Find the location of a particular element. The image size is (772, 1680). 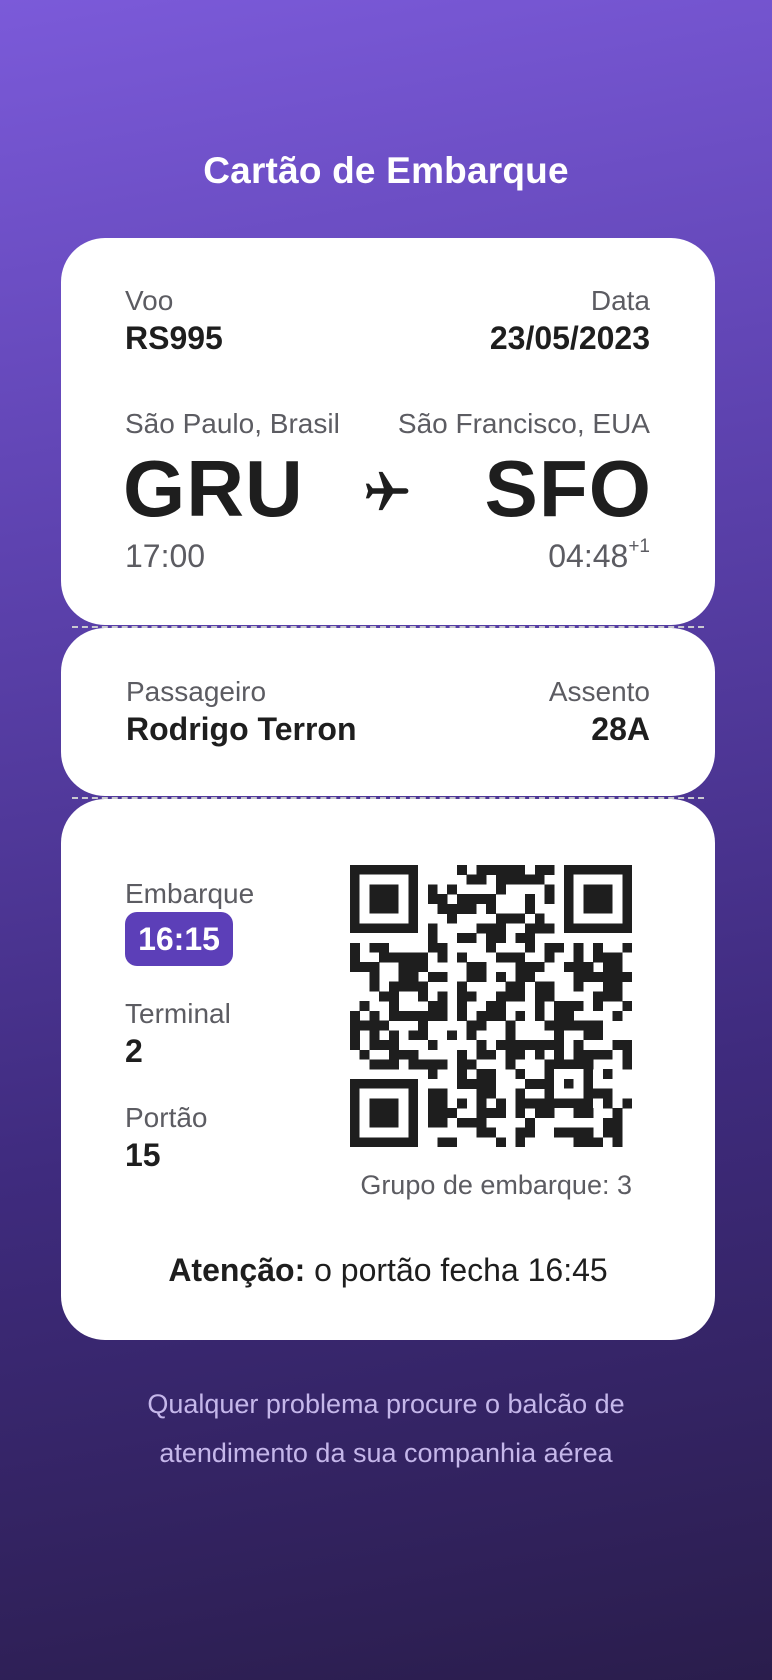

origin-code: GRU is located at coordinates (213, 488).